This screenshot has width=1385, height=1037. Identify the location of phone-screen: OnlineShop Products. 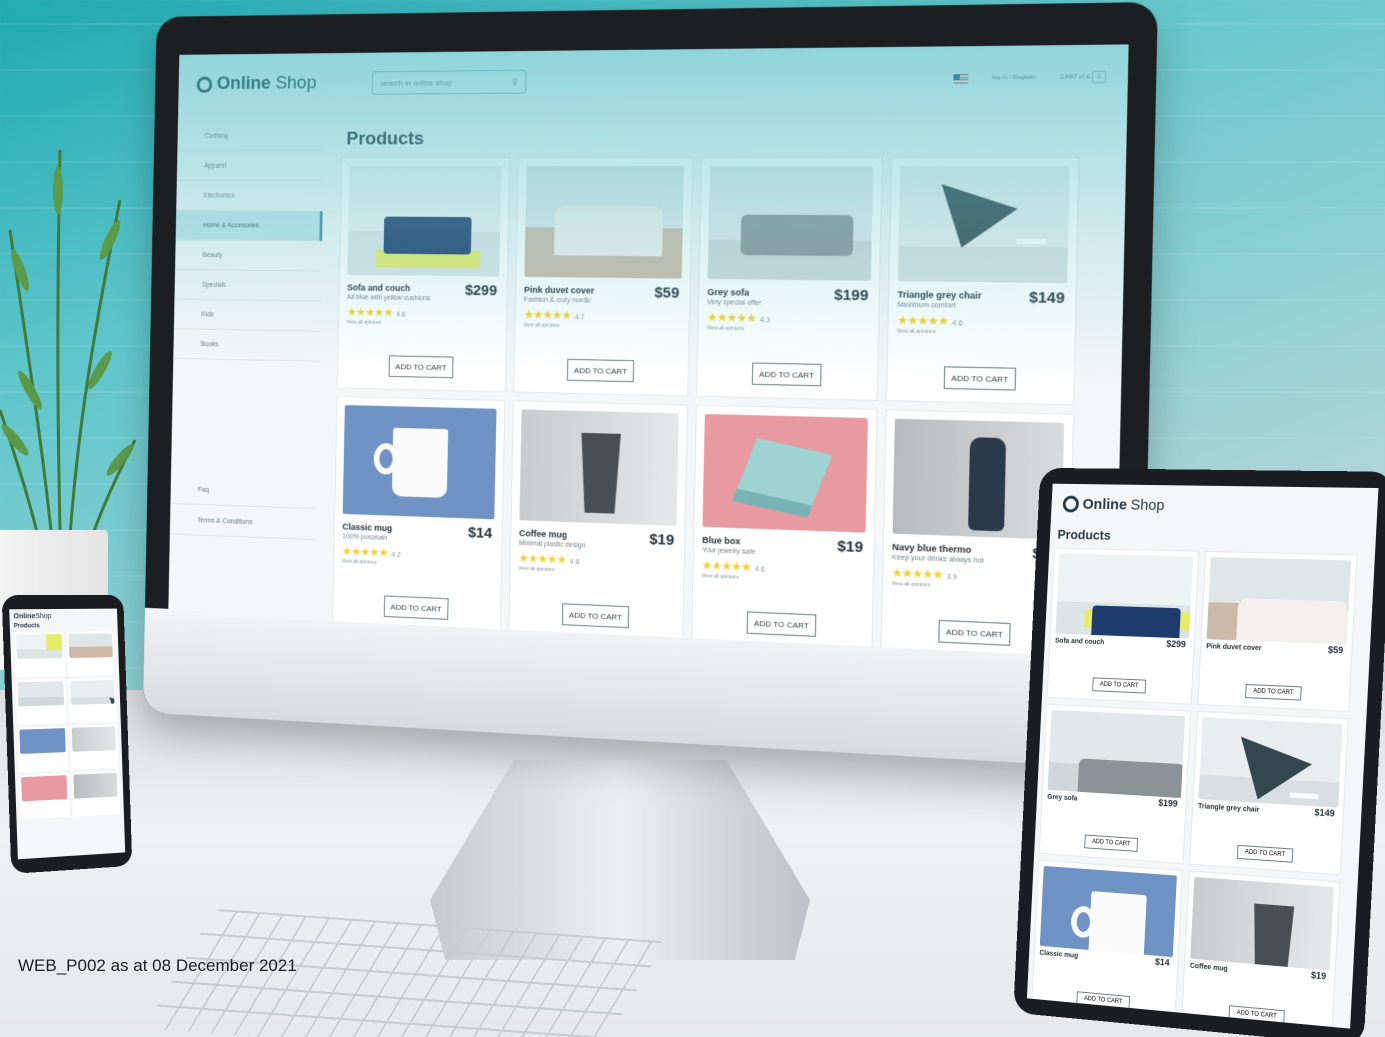
(67, 734).